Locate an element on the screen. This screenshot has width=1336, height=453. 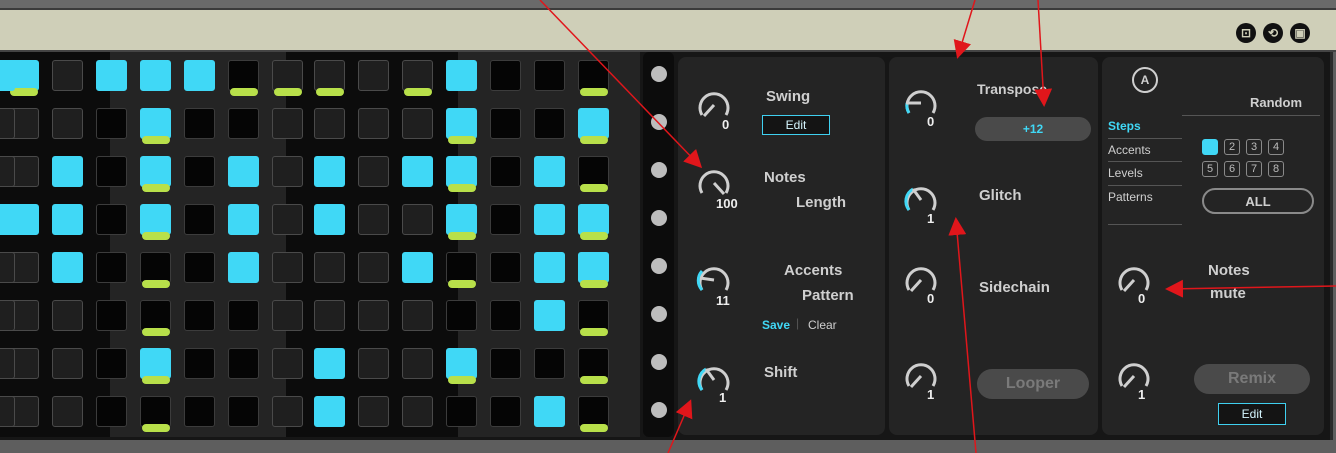
remix-button: Remix is located at coordinates (1252, 379).